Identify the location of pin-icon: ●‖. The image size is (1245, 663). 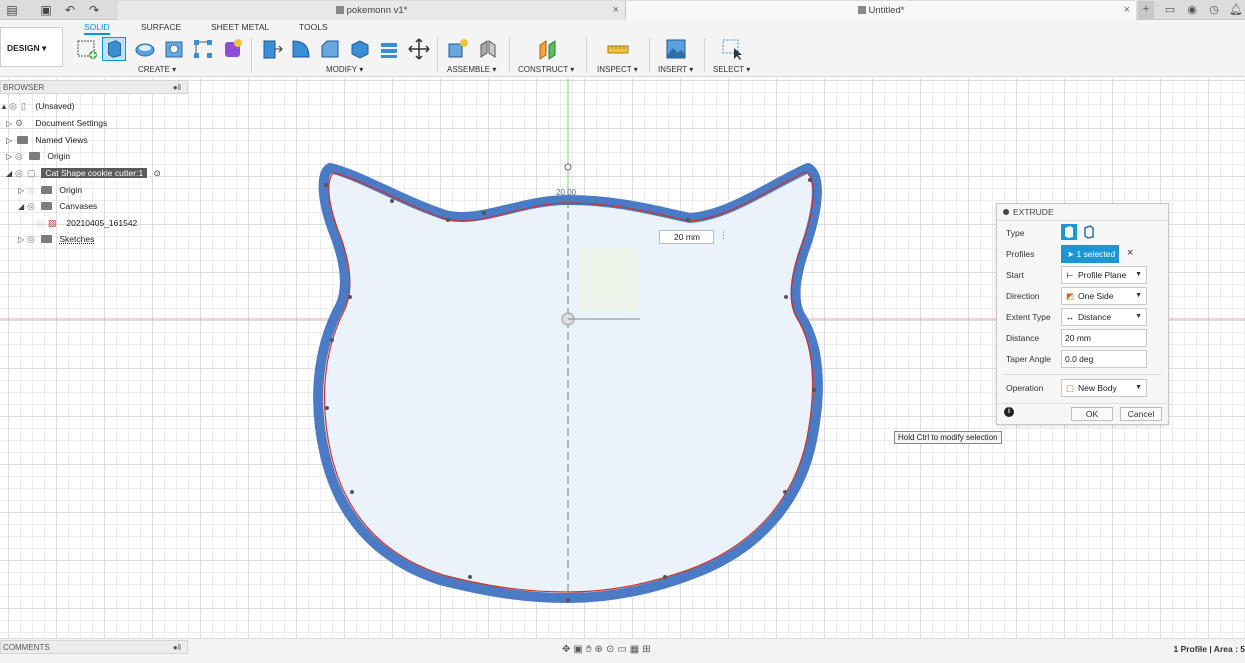
(177, 87).